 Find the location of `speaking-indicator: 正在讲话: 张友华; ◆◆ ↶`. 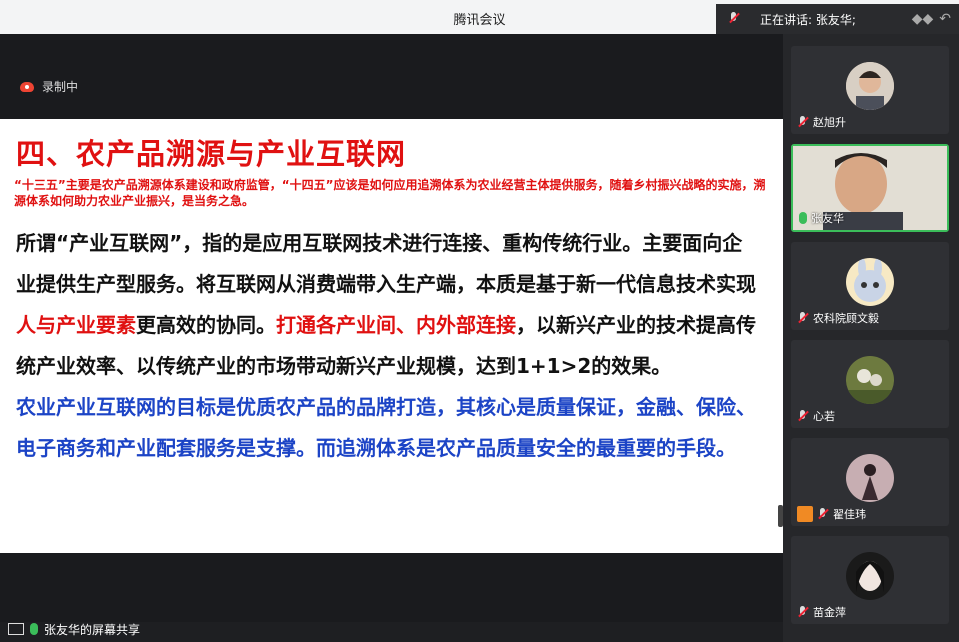

speaking-indicator: 正在讲话: 张友华; ◆◆ ↶ is located at coordinates (837, 19).